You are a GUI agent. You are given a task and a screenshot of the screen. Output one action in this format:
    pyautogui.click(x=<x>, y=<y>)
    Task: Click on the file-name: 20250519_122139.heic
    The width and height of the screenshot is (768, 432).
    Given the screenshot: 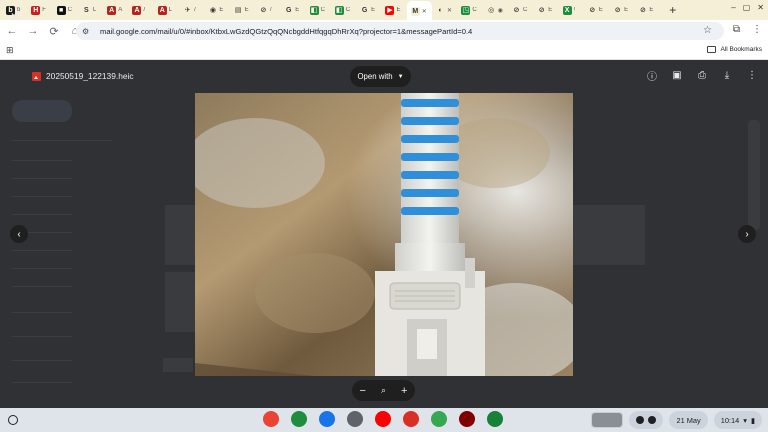 What is the action you would take?
    pyautogui.click(x=90, y=76)
    